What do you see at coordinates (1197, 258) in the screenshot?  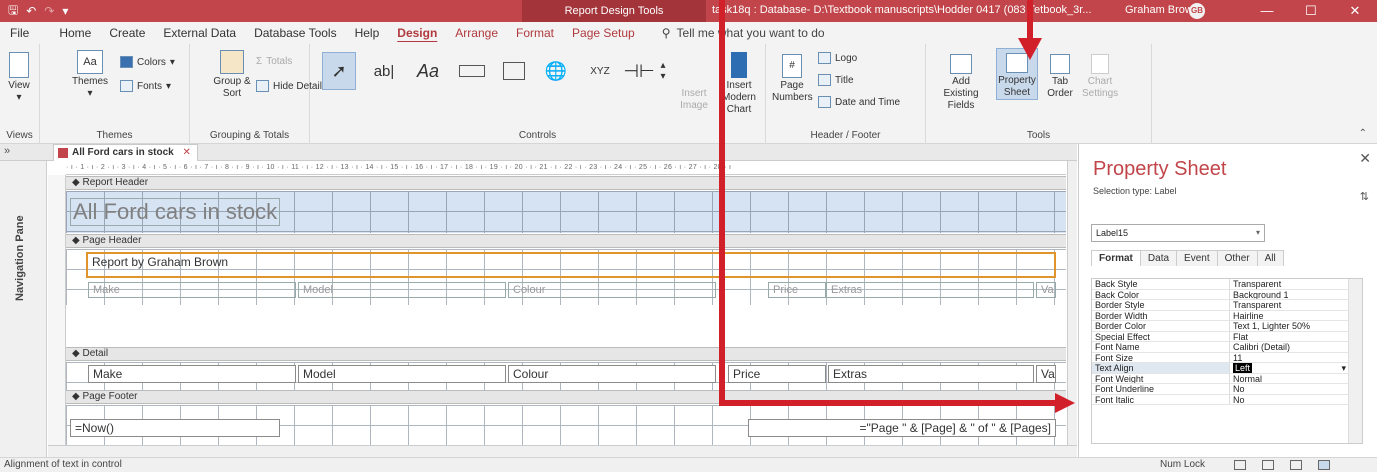 I see `tab-event-props: Event` at bounding box center [1197, 258].